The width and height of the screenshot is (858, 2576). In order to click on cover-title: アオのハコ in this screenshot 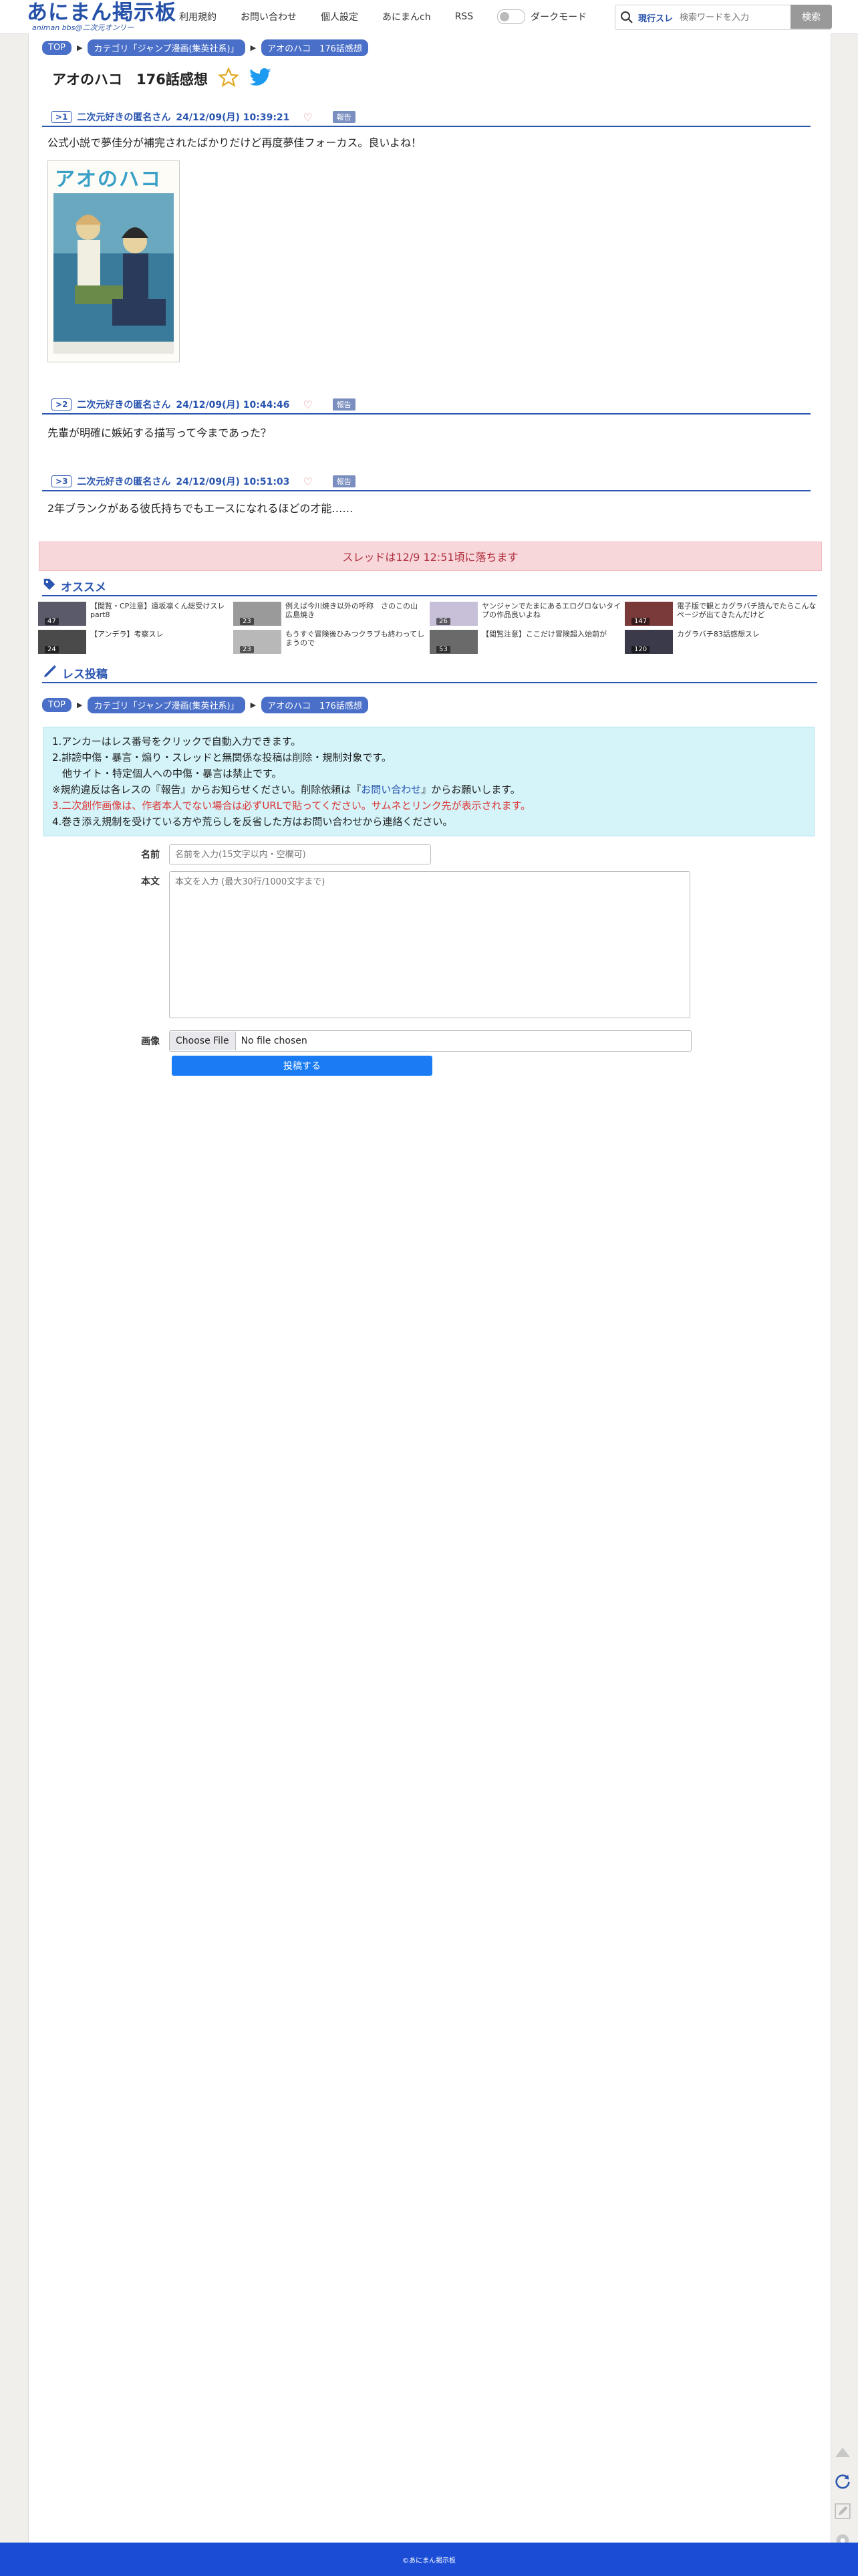, I will do `click(108, 179)`.